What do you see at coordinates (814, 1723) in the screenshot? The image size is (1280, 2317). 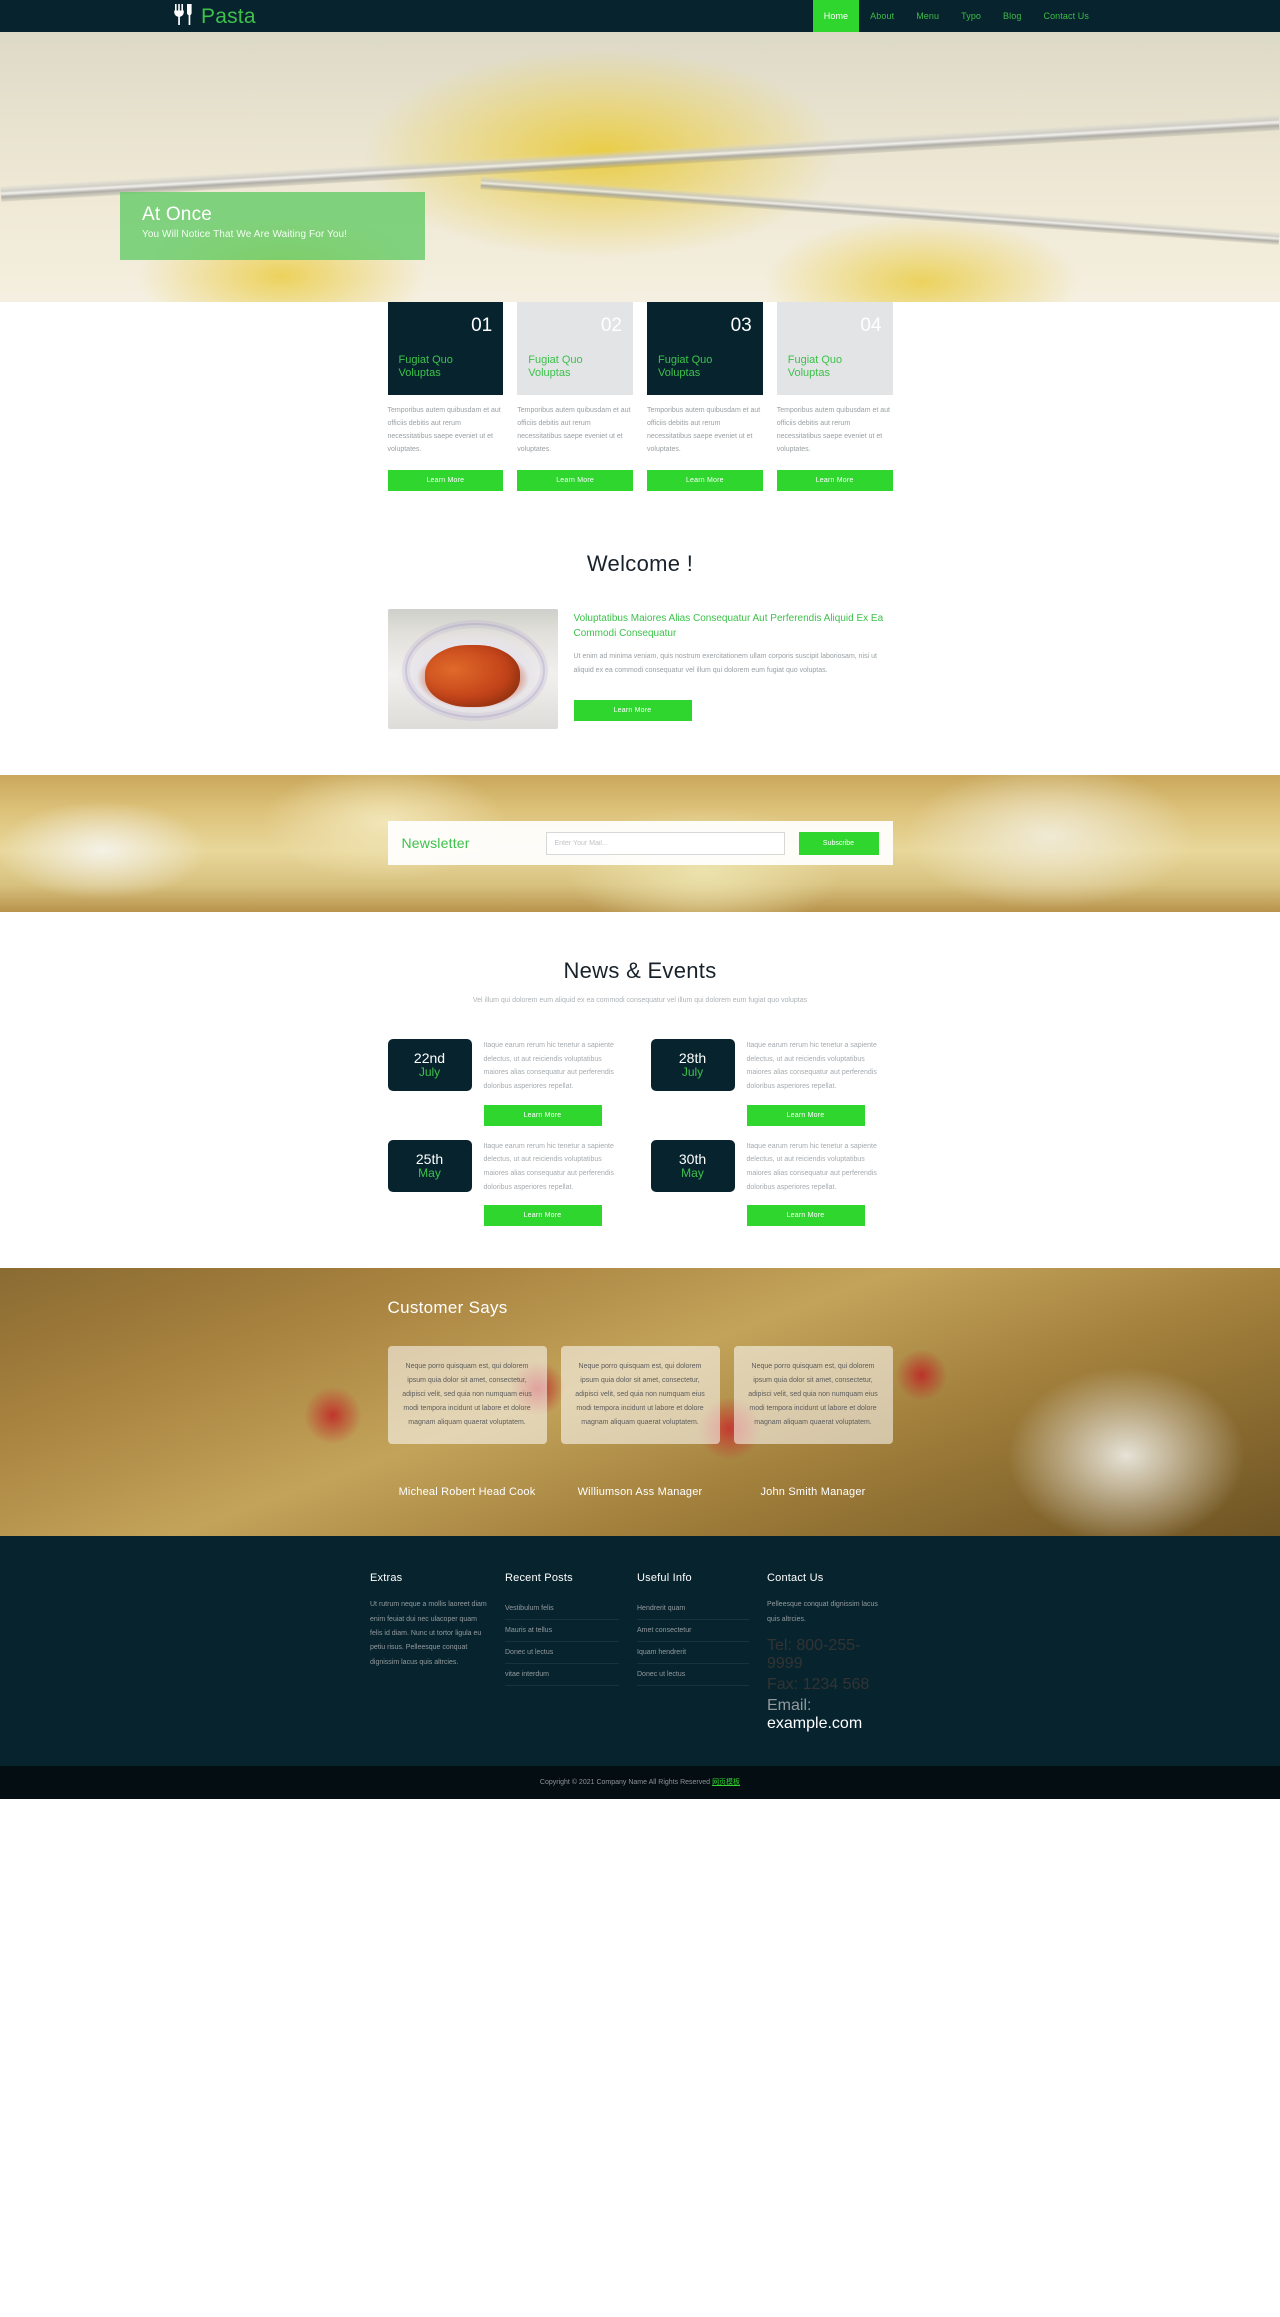 I see `footer-email-value: example.com` at bounding box center [814, 1723].